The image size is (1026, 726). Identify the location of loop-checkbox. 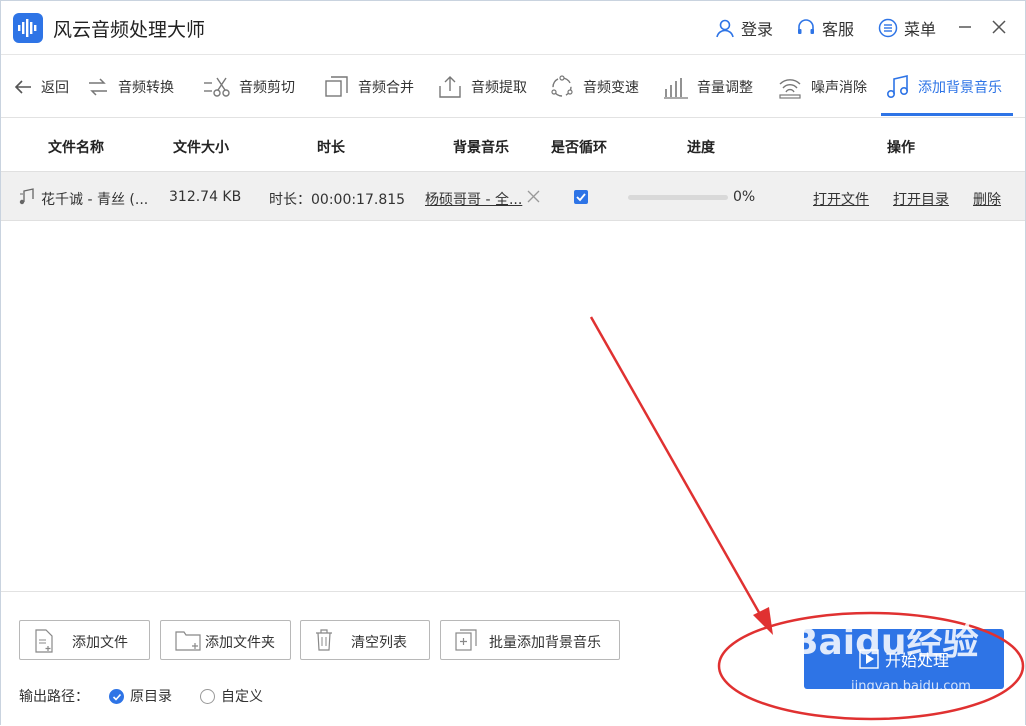
(581, 197).